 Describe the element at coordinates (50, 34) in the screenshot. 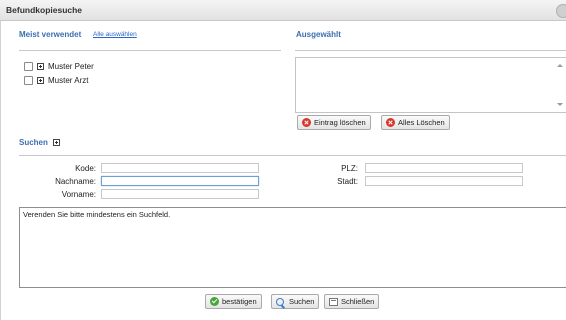

I see `meist-verwendet-heading: Meist verwendet` at that location.